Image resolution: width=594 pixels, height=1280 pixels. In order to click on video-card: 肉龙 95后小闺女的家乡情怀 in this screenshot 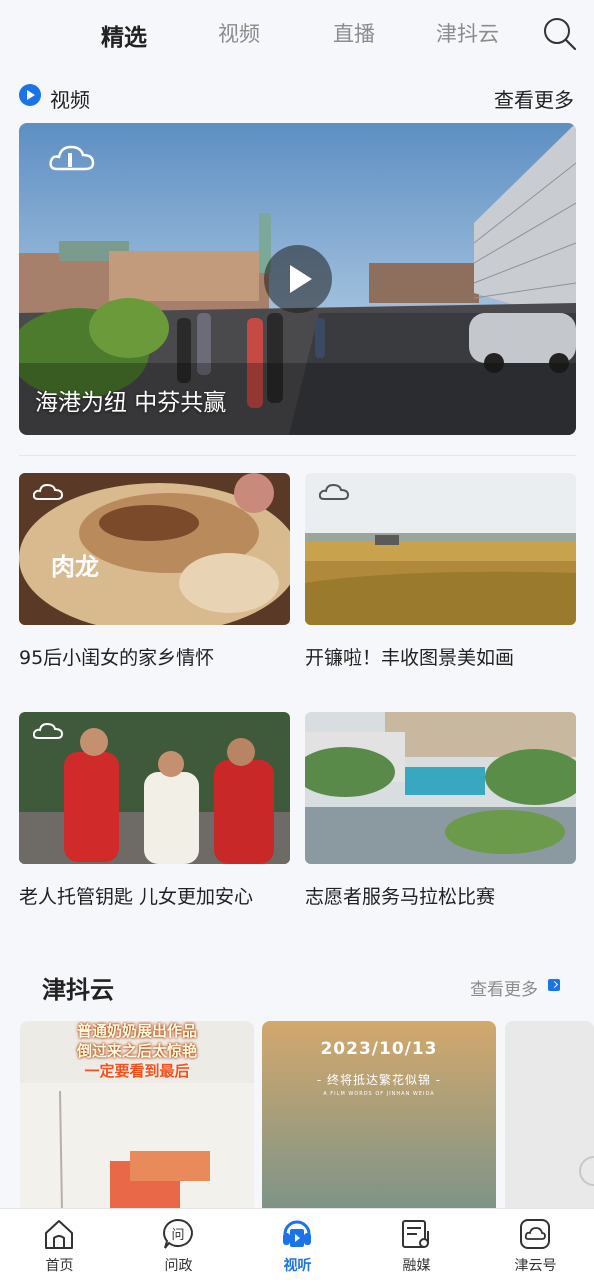, I will do `click(154, 571)`.